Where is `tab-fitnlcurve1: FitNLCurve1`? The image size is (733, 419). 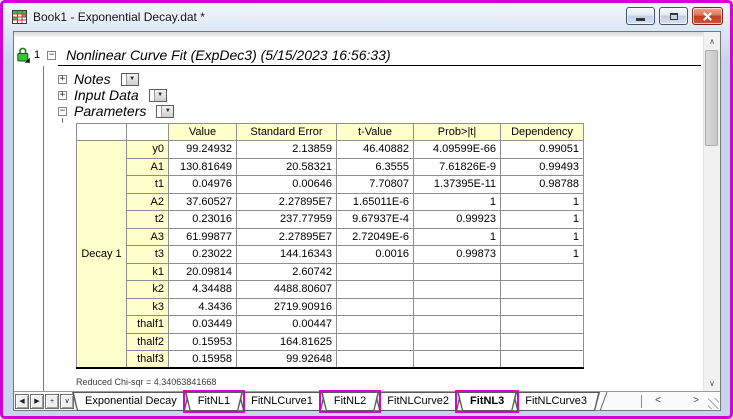 tab-fitnlcurve1: FitNLCurve1 is located at coordinates (282, 401).